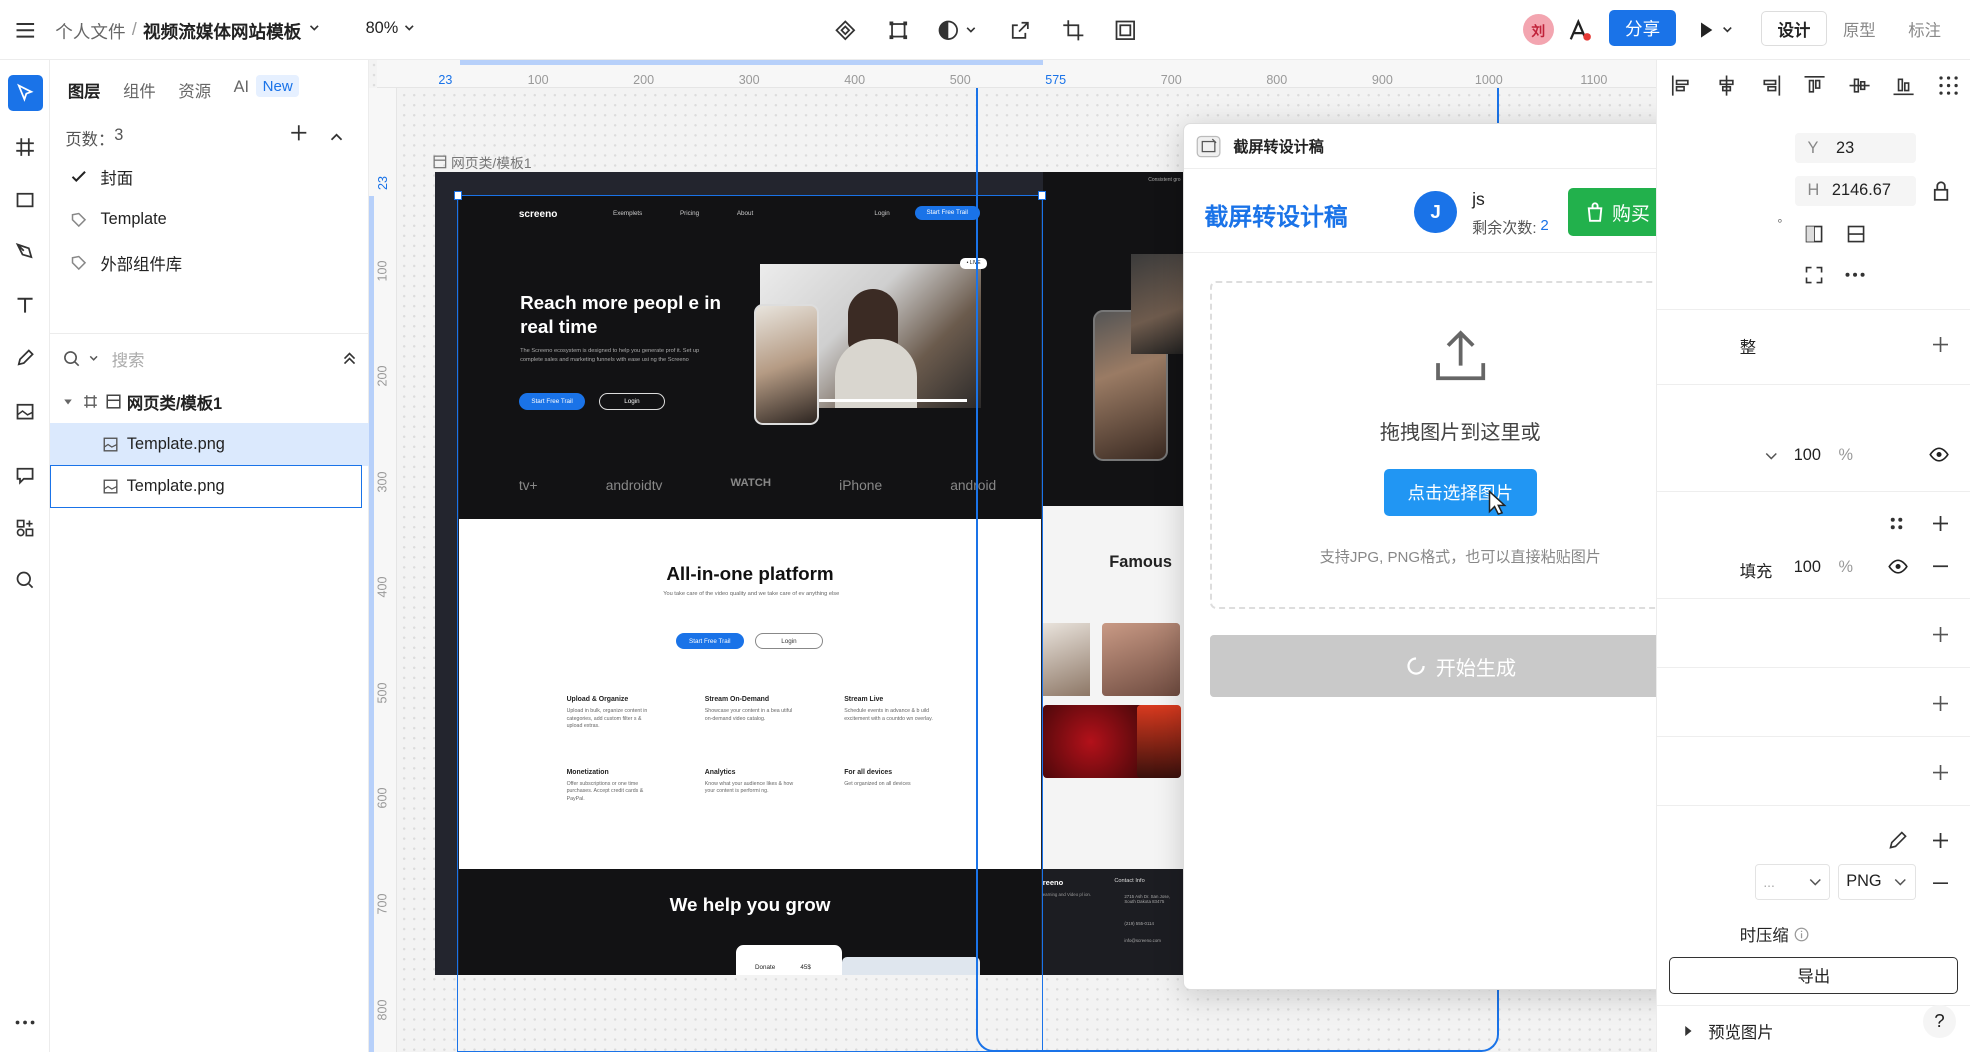 This screenshot has width=1970, height=1052. What do you see at coordinates (1898, 840) in the screenshot?
I see `edit-icon` at bounding box center [1898, 840].